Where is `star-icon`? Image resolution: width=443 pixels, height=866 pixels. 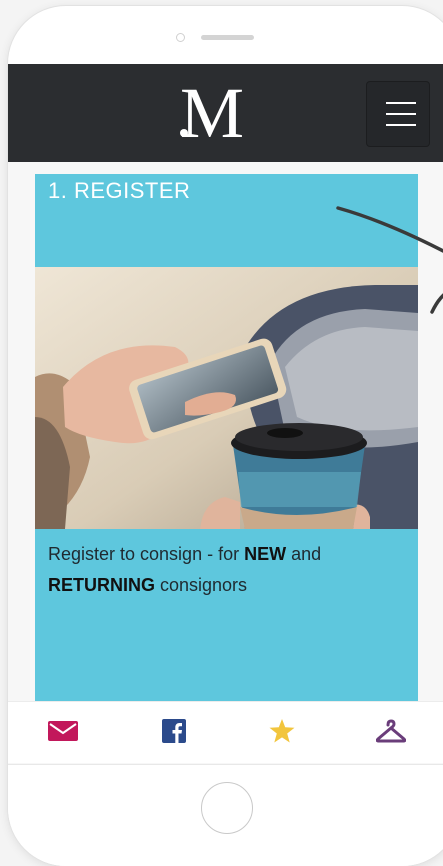
star-icon is located at coordinates (282, 734).